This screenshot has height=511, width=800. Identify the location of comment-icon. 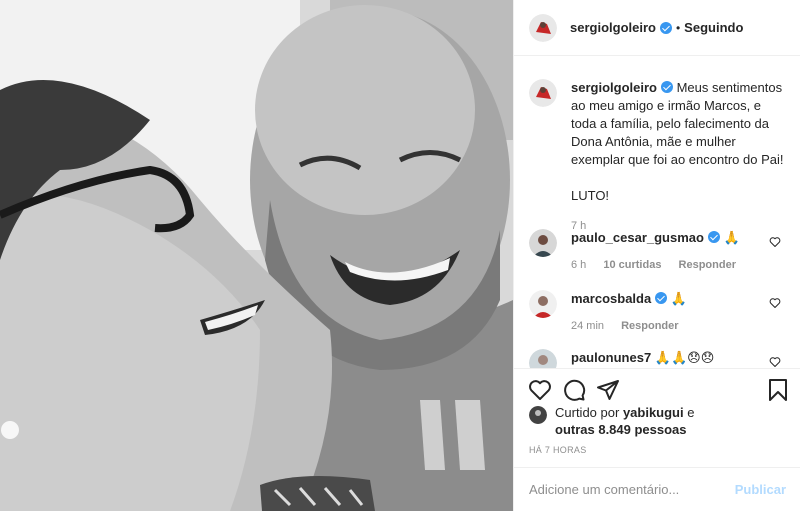
(574, 390).